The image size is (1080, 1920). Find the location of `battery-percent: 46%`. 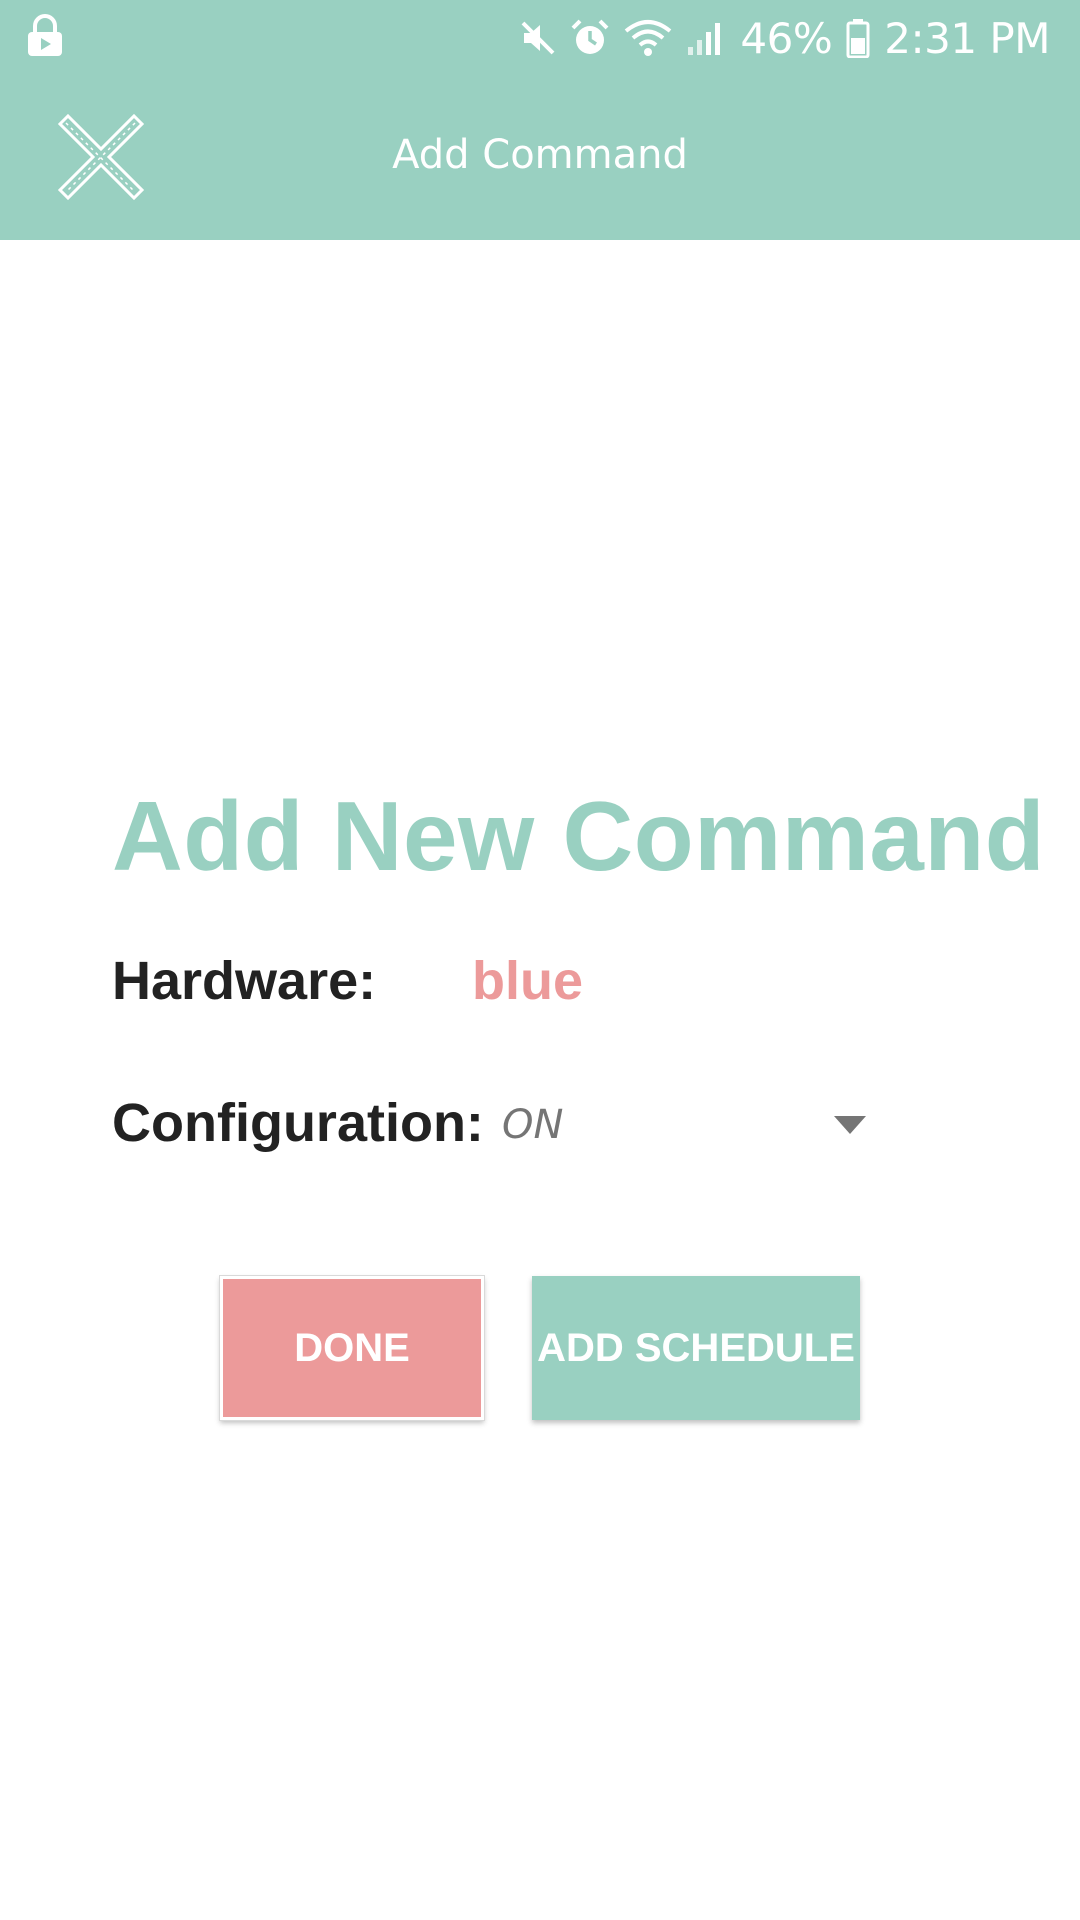

battery-percent: 46% is located at coordinates (786, 38).